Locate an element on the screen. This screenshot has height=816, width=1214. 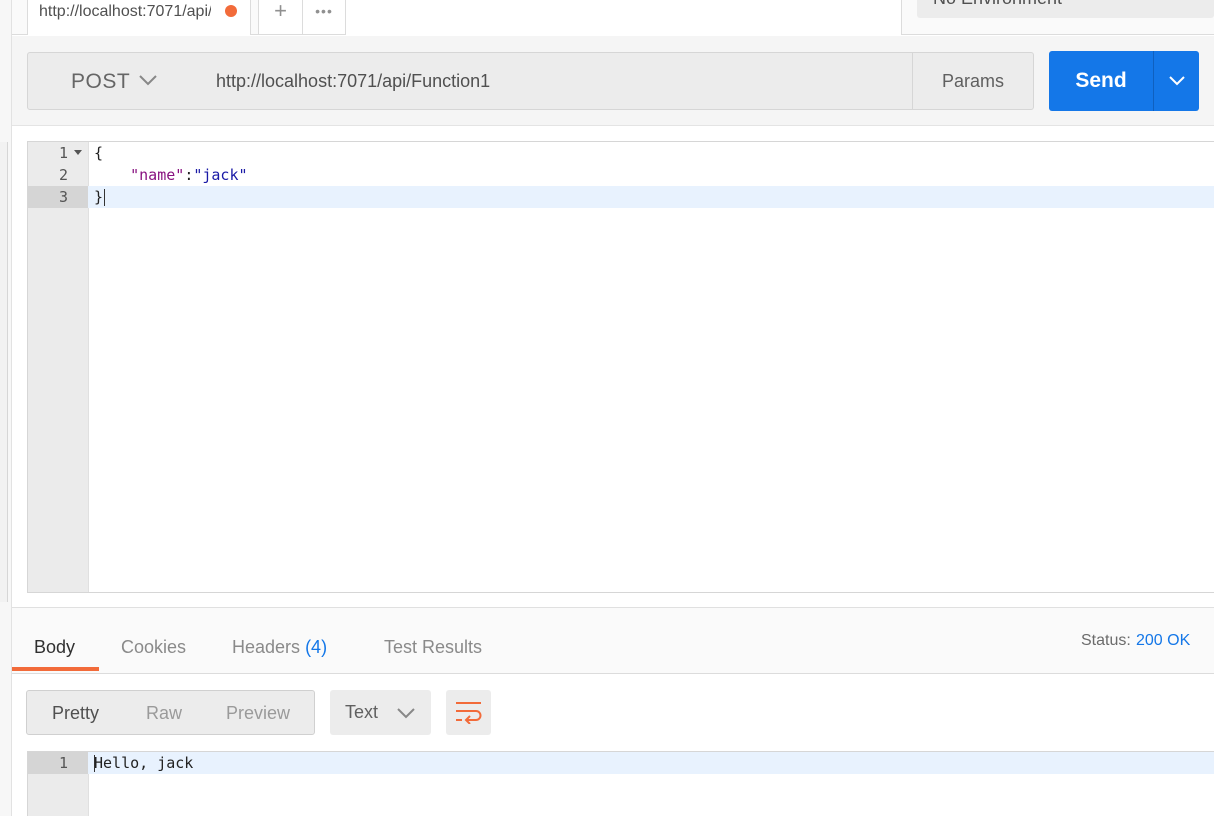
tab-cookies: Cookies is located at coordinates (153, 647).